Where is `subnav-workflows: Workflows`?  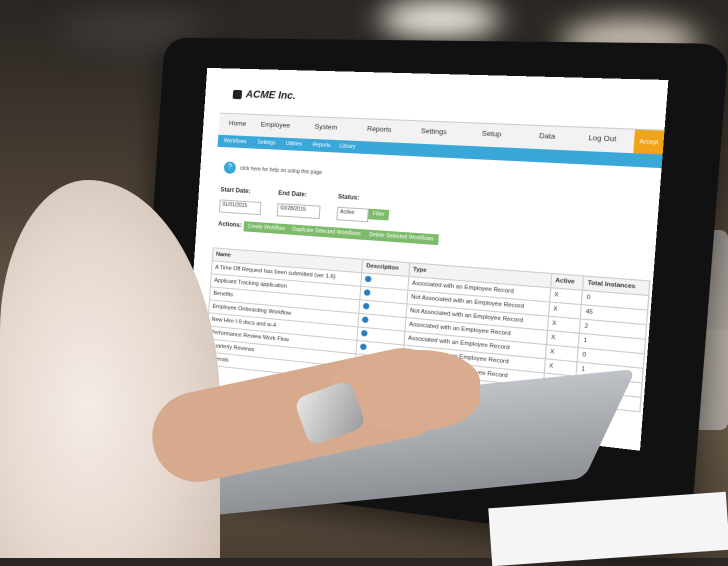 subnav-workflows: Workflows is located at coordinates (235, 141).